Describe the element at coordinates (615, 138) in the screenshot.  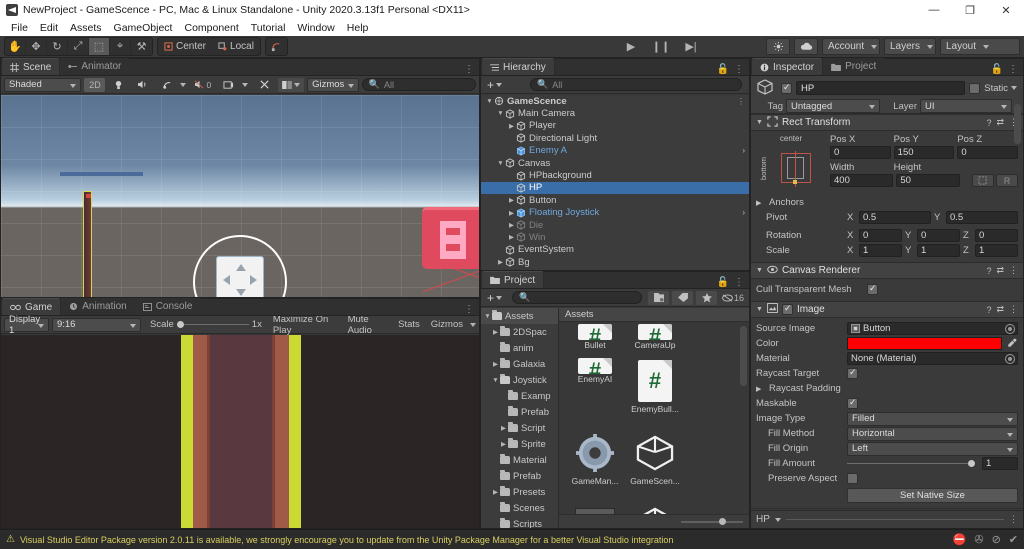
I see `hierarchy-item-directional-light: Directional Light` at that location.